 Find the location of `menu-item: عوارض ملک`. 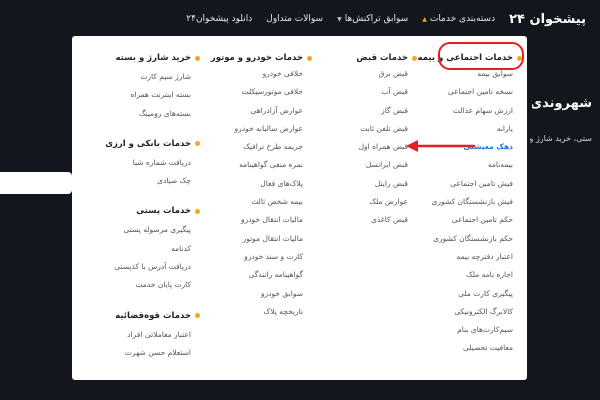

menu-item: عوارض ملک is located at coordinates (372, 202).